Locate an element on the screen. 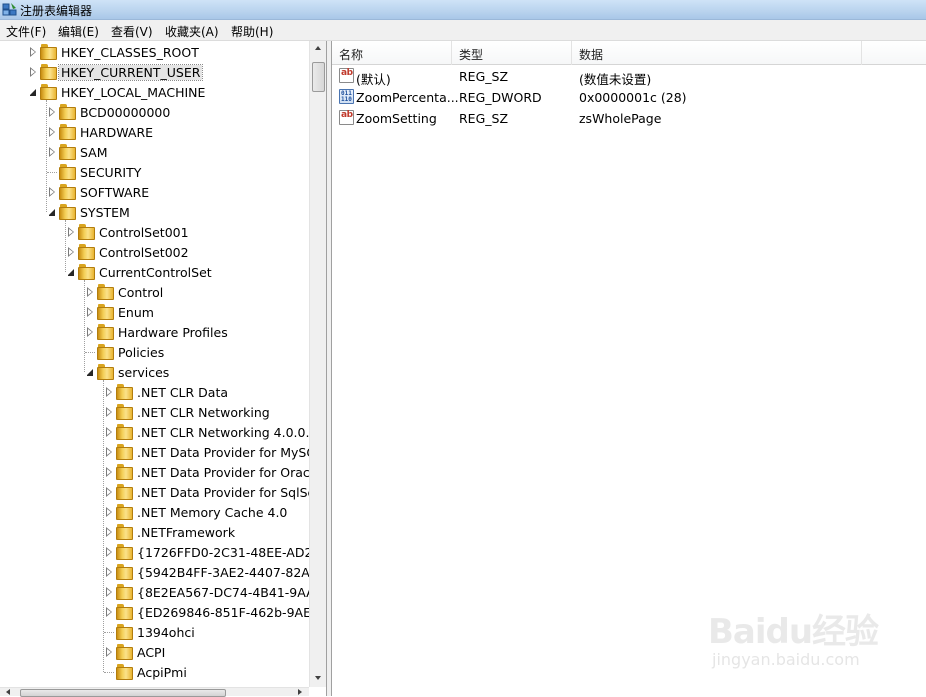 This screenshot has height=697, width=926. tree-node: .NETFramework is located at coordinates (154, 532).